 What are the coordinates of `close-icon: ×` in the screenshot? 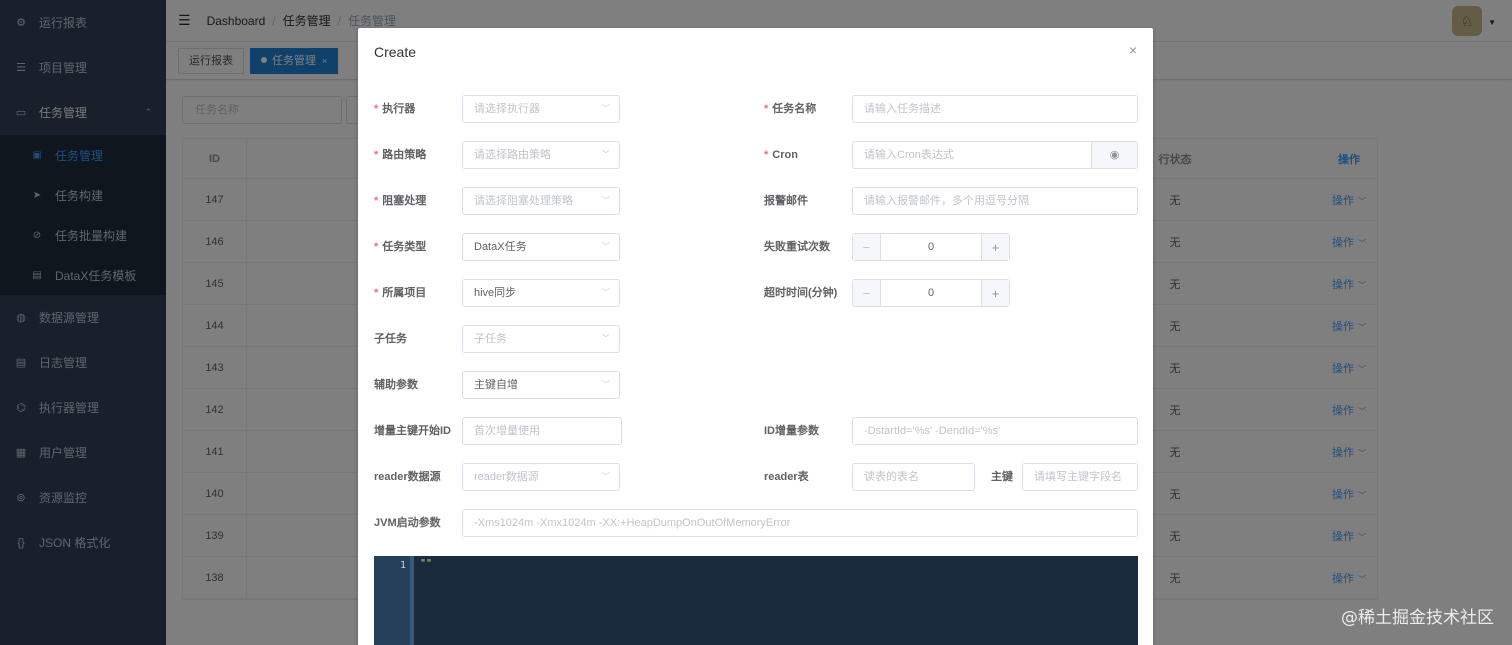 It's located at (1133, 50).